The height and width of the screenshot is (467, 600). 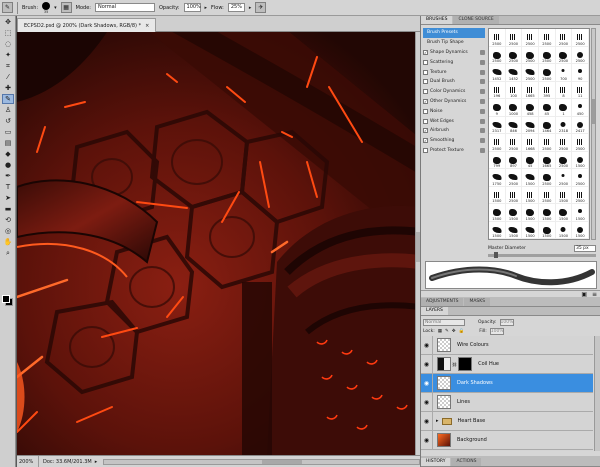 What do you see at coordinates (454, 111) in the screenshot?
I see `brush-option-item: Noise` at bounding box center [454, 111].